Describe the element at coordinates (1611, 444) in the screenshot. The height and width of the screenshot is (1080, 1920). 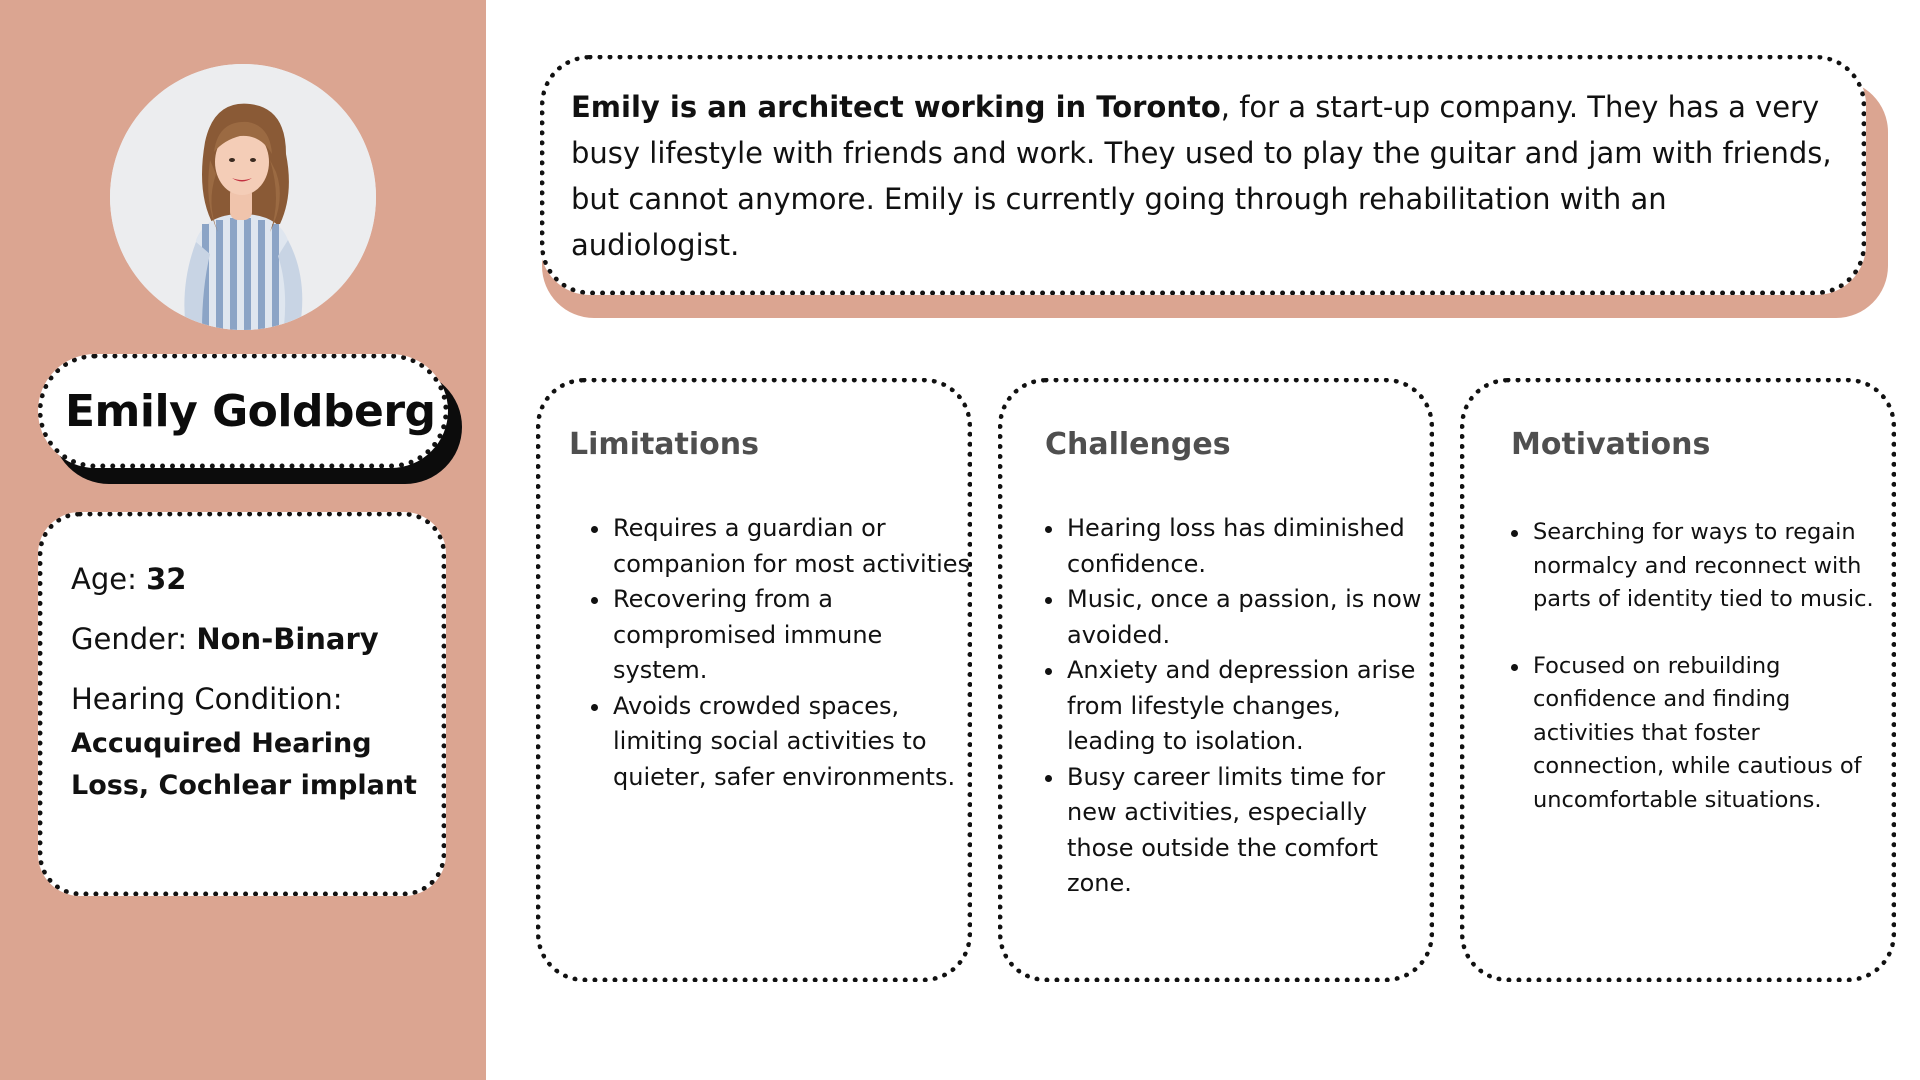
I see `motivations-title: Motivations` at that location.